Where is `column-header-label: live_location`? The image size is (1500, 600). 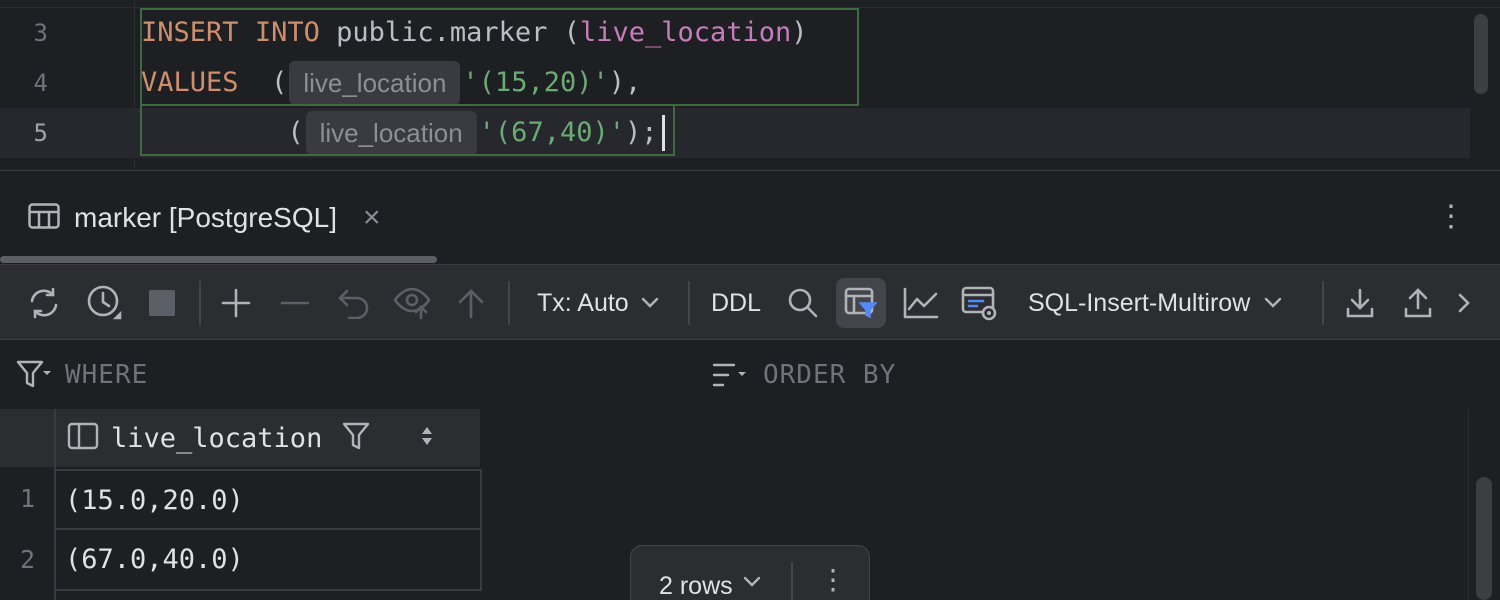
column-header-label: live_location is located at coordinates (217, 438).